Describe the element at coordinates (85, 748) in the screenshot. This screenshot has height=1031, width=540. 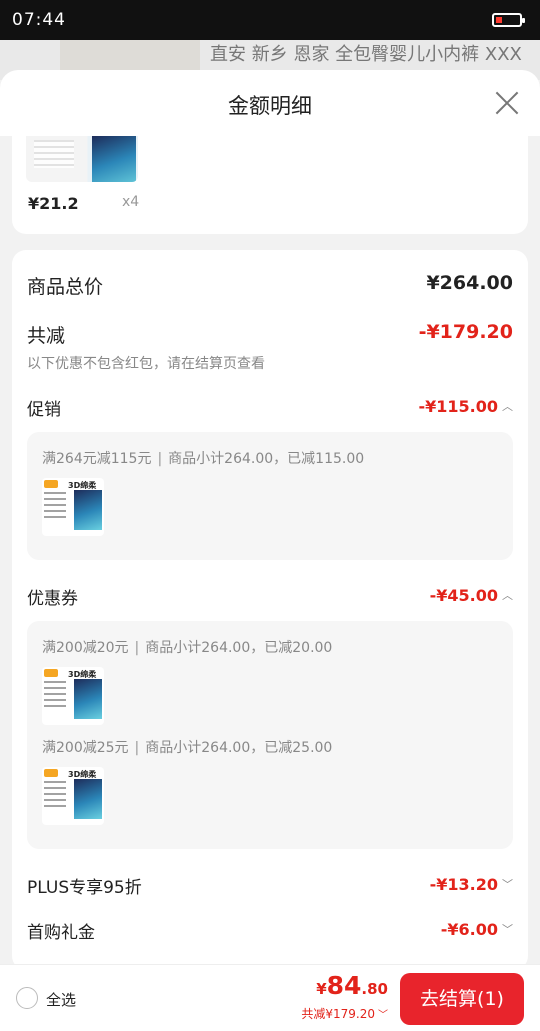
I see `coupon-rule-condition: 满200减25元` at that location.